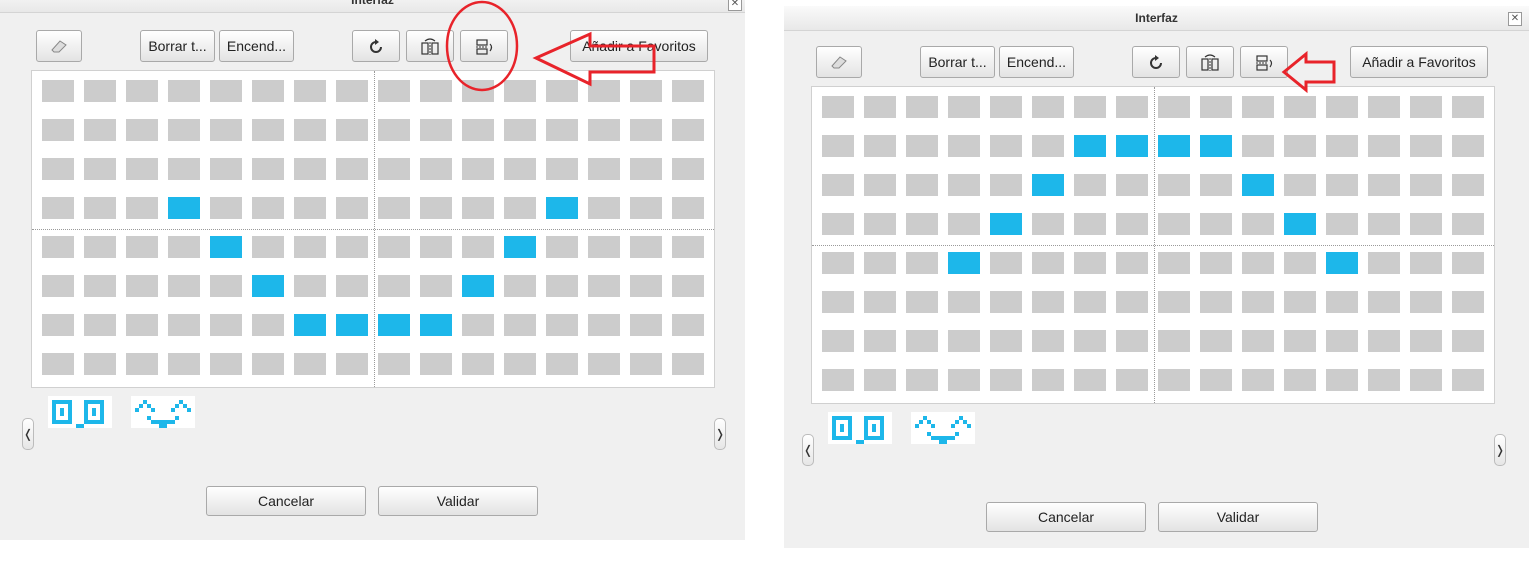 The image size is (1540, 572). Describe the element at coordinates (1210, 62) in the screenshot. I see `flip-horizontal-button` at that location.